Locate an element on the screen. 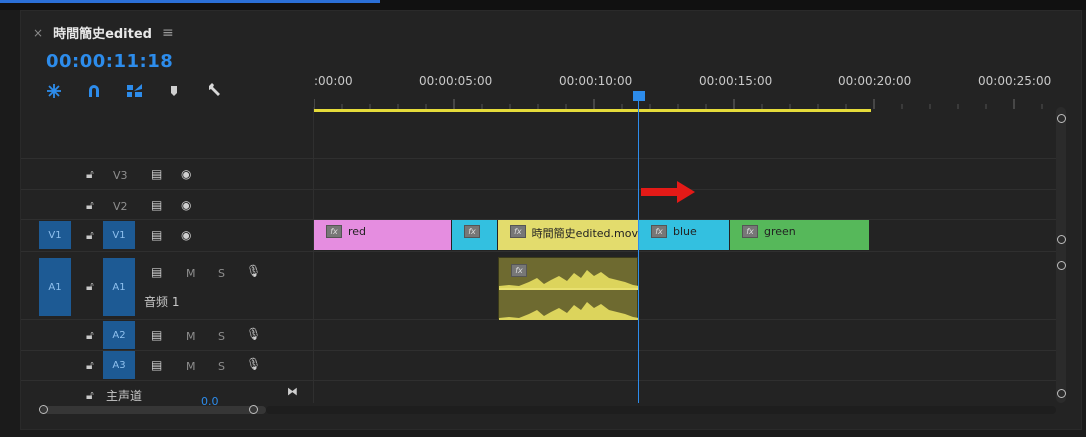  ruler-label: 00:00:05:00 is located at coordinates (456, 81).